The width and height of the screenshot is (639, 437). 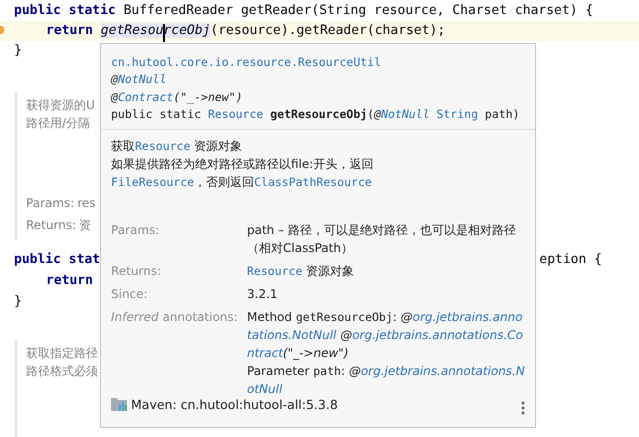 I want to click on section-label: Params:, so click(x=135, y=231).